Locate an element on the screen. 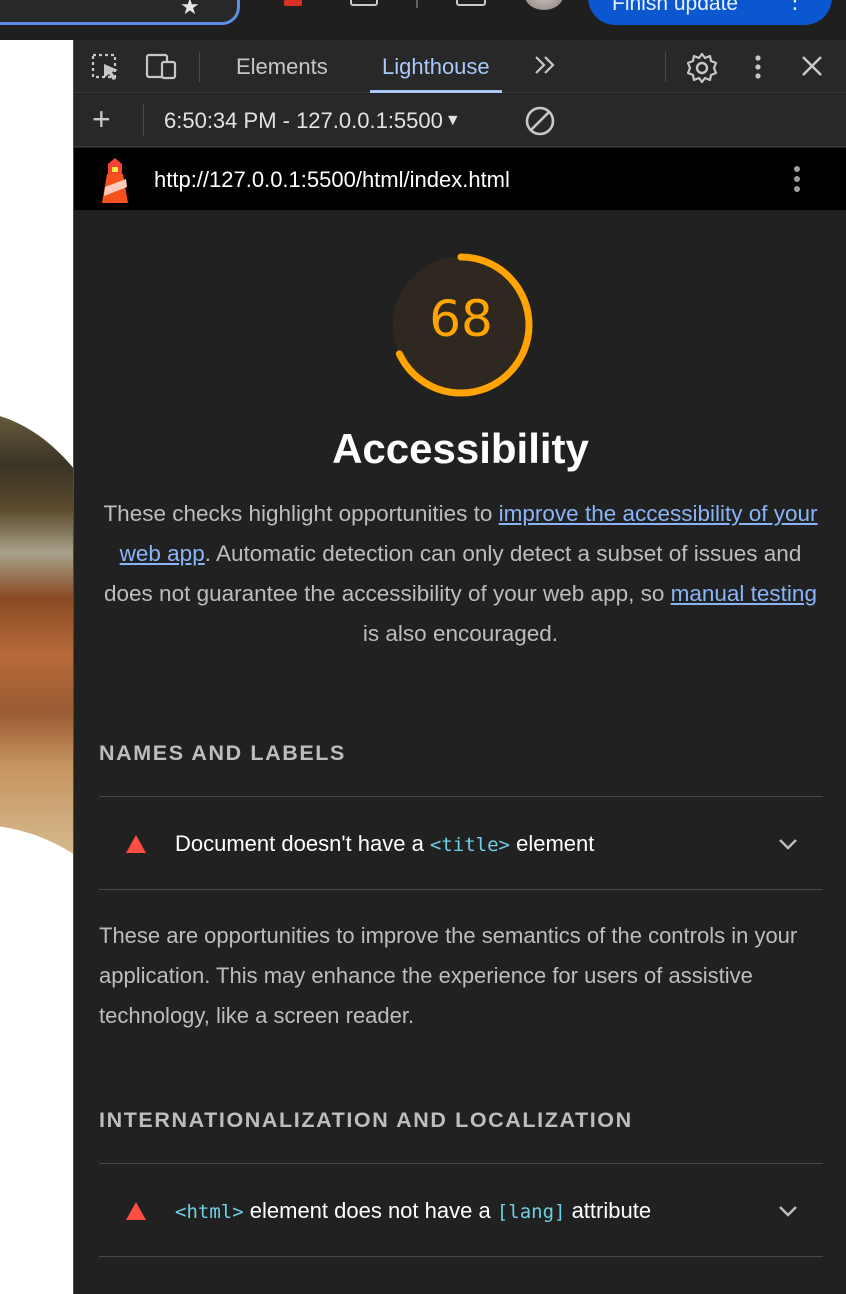 Image resolution: width=846 pixels, height=1294 pixels. score-value: 68 is located at coordinates (461, 319).